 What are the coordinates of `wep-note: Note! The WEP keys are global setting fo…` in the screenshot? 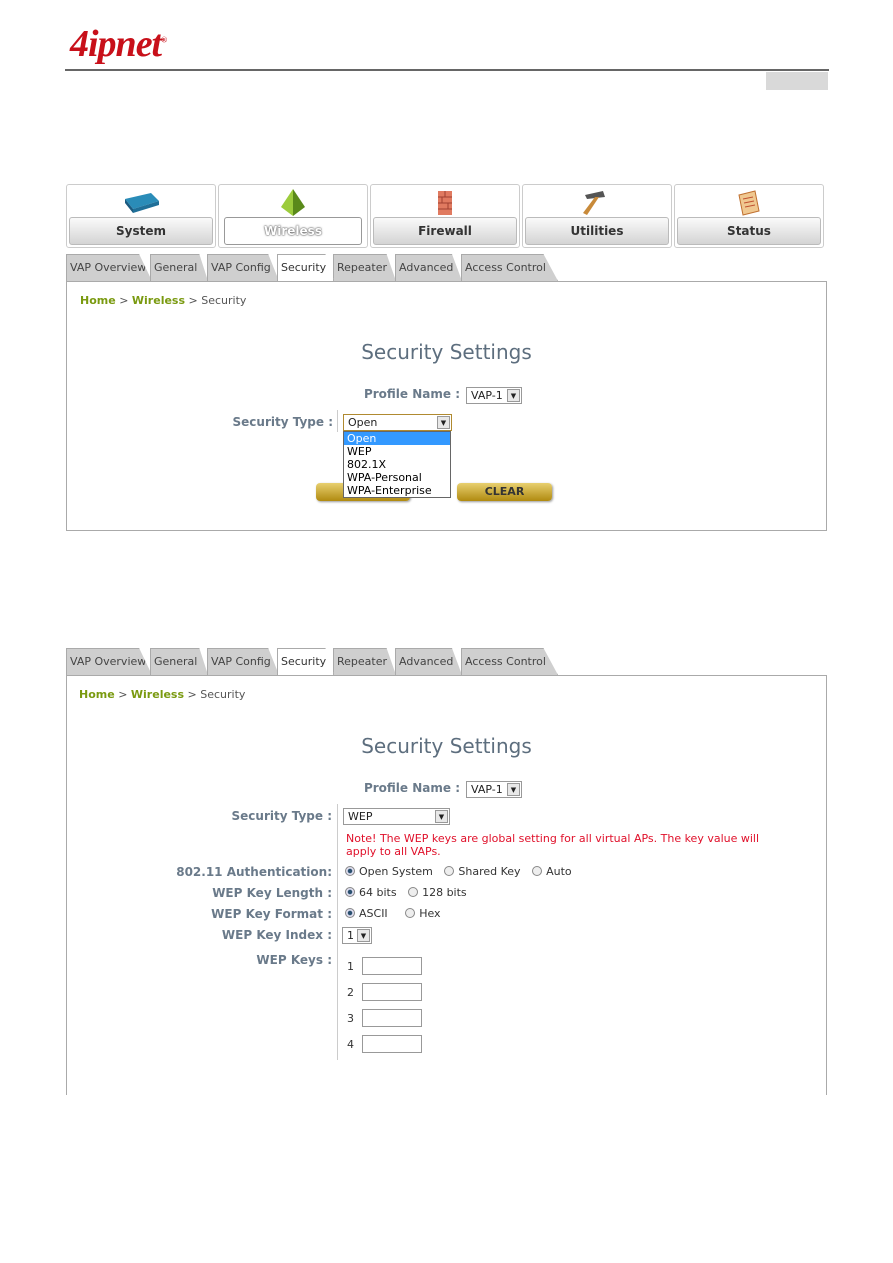 It's located at (553, 845).